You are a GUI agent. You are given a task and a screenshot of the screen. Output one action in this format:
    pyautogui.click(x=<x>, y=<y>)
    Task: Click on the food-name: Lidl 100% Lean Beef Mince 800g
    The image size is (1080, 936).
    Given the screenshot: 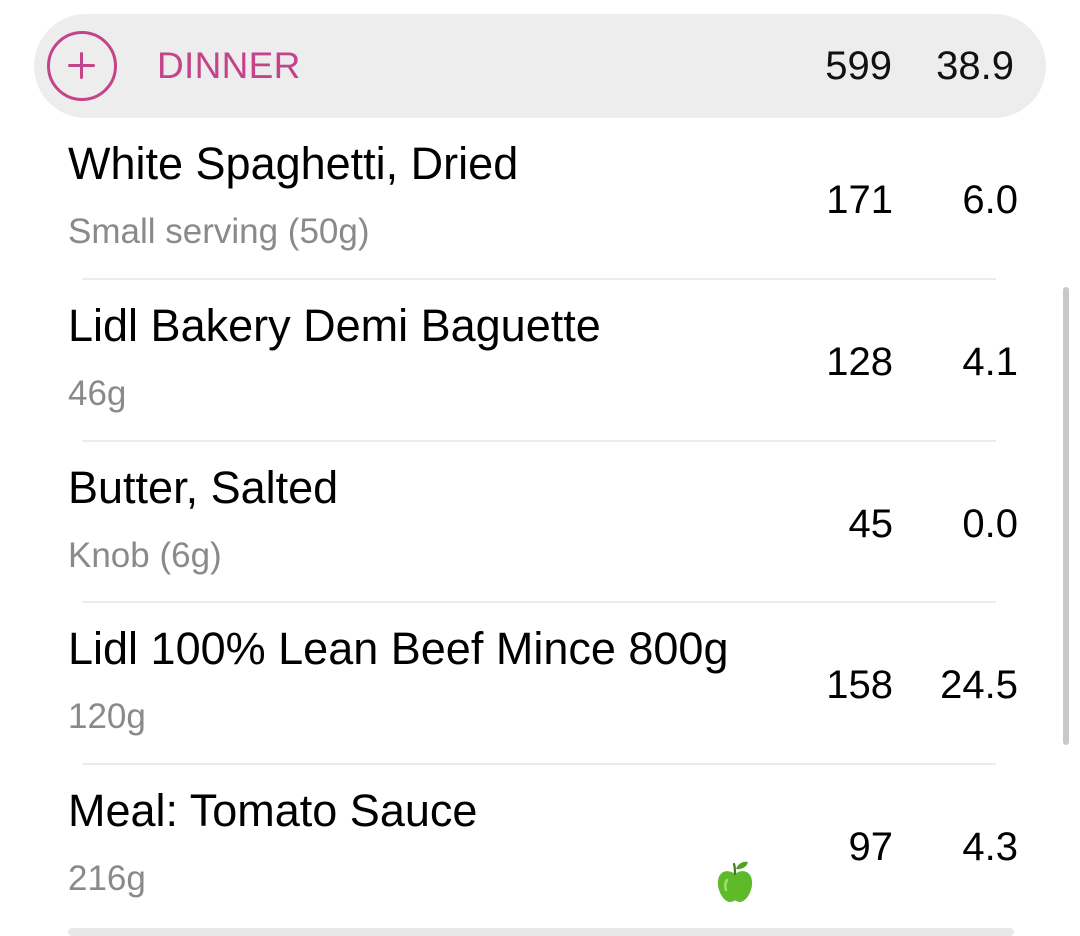 What is the action you would take?
    pyautogui.click(x=398, y=648)
    